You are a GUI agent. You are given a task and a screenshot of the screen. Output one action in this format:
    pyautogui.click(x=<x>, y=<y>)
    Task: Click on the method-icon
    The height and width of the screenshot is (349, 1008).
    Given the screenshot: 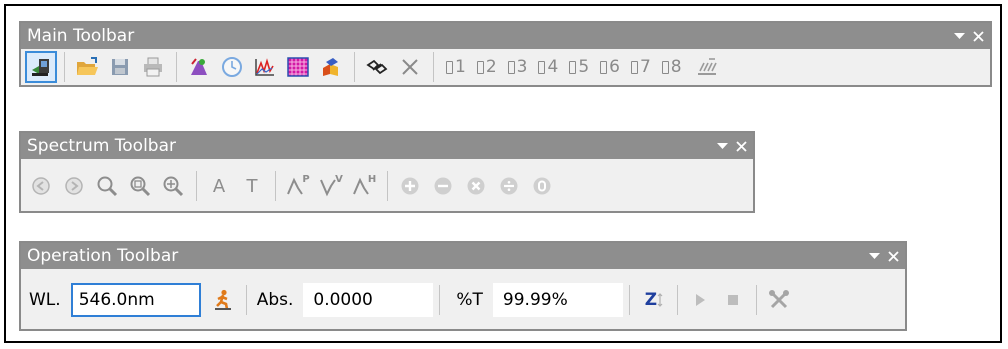 What is the action you would take?
    pyautogui.click(x=199, y=66)
    